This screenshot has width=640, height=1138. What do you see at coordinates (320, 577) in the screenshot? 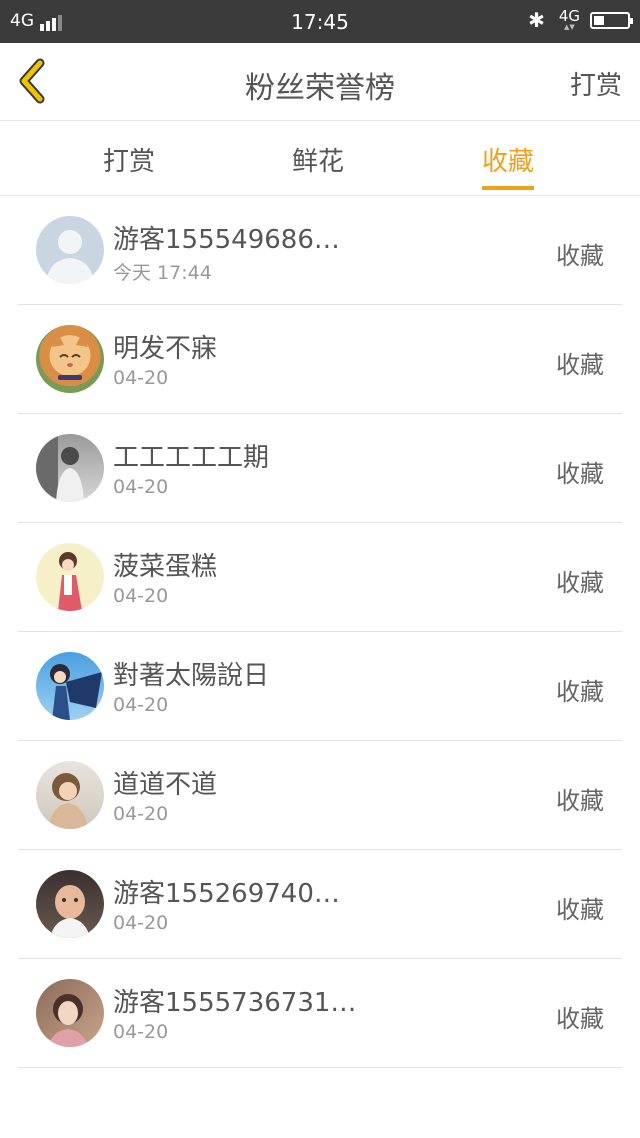
I see `list-item: 菠菜蛋糕 04-20 收藏` at bounding box center [320, 577].